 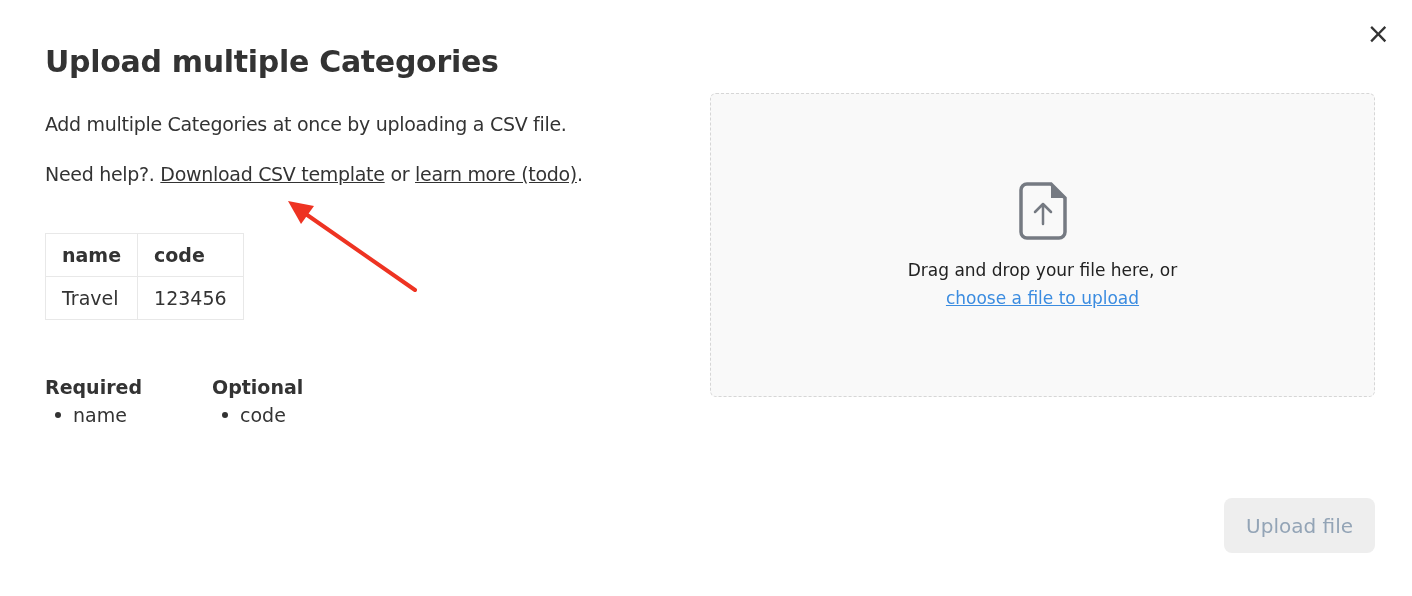 I want to click on dropzone-text: Drag and drop your file here, or, so click(x=1042, y=270).